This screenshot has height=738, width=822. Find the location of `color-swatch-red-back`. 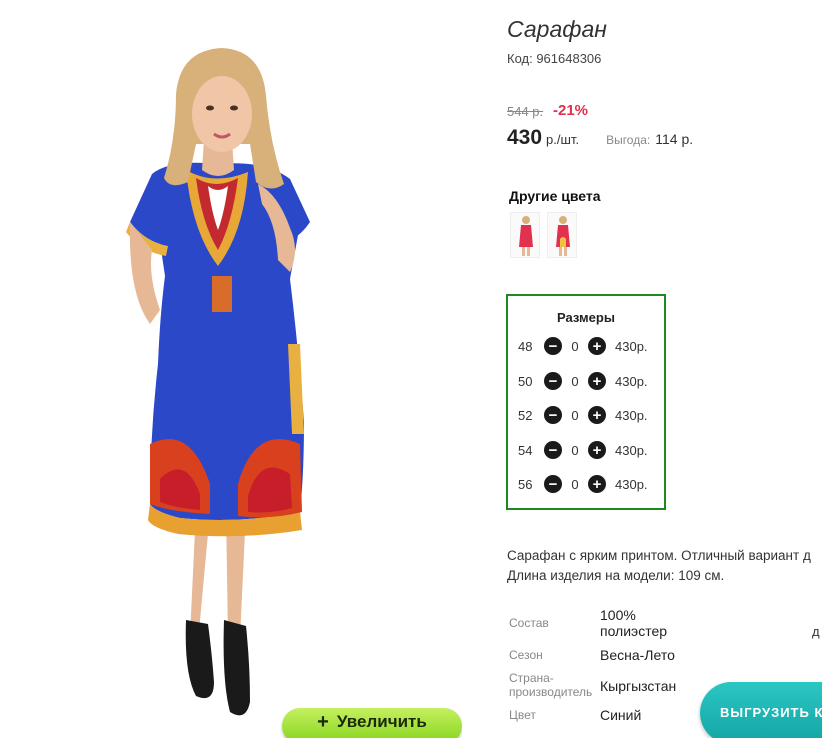

color-swatch-red-back is located at coordinates (562, 235).